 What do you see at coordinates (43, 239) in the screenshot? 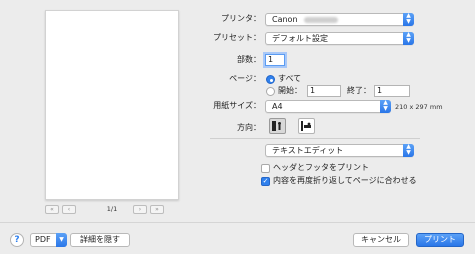
I see `pdf-label: PDF` at bounding box center [43, 239].